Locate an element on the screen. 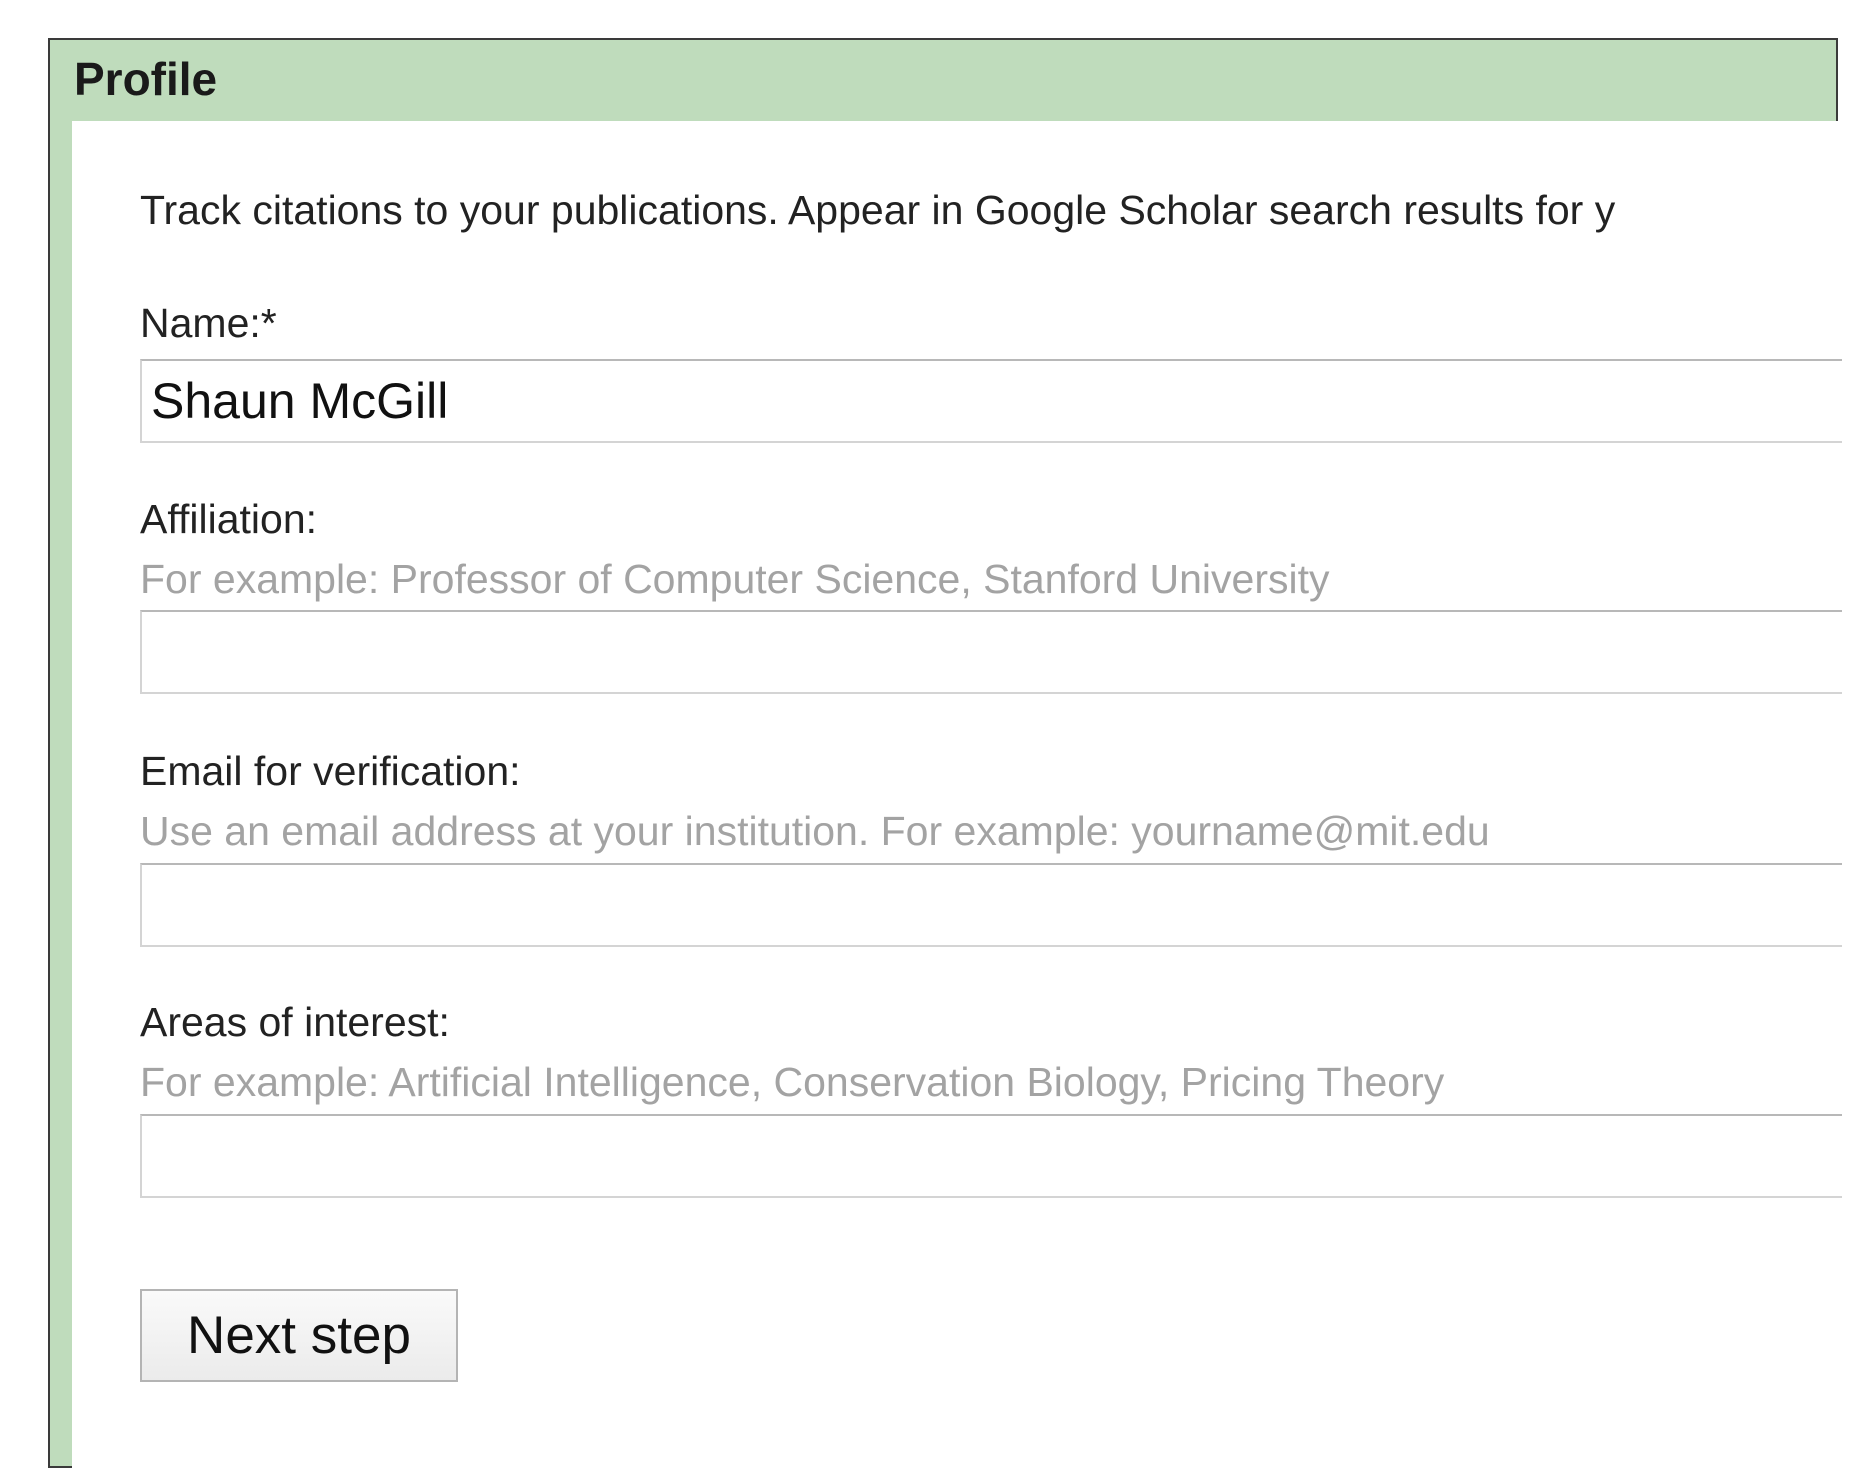 The height and width of the screenshot is (1481, 1861). affiliation-input is located at coordinates (991, 652).